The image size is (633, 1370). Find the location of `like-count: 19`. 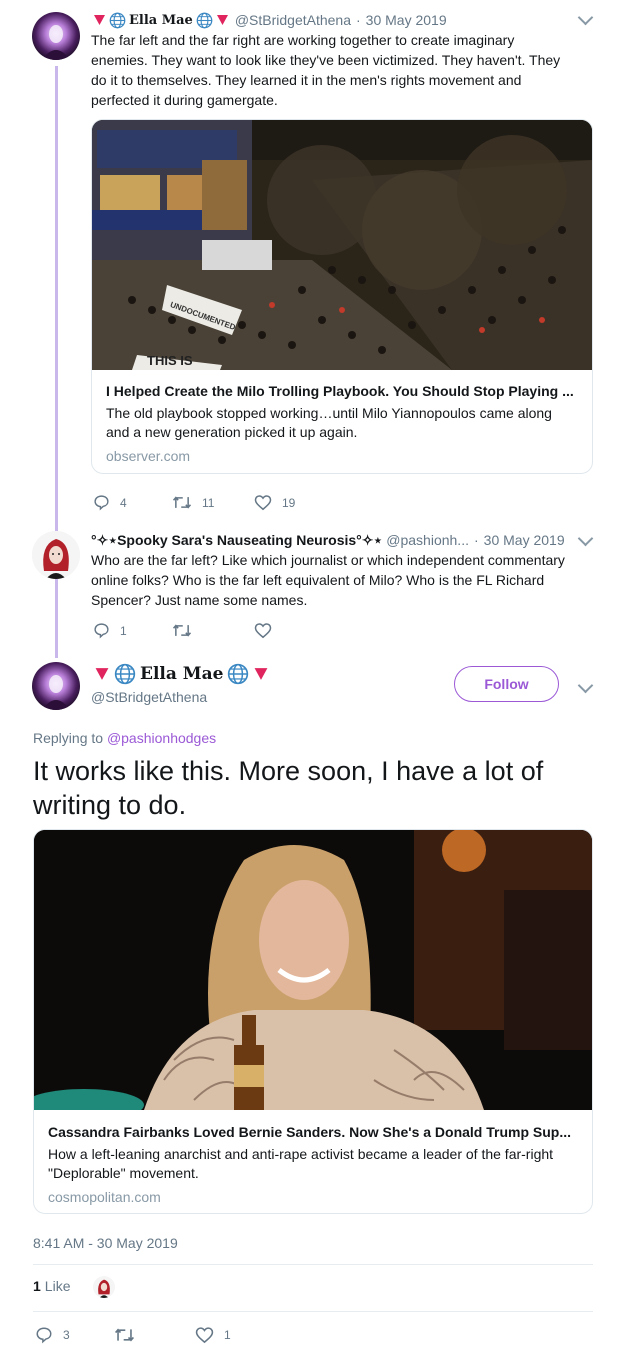

like-count: 19 is located at coordinates (289, 502).